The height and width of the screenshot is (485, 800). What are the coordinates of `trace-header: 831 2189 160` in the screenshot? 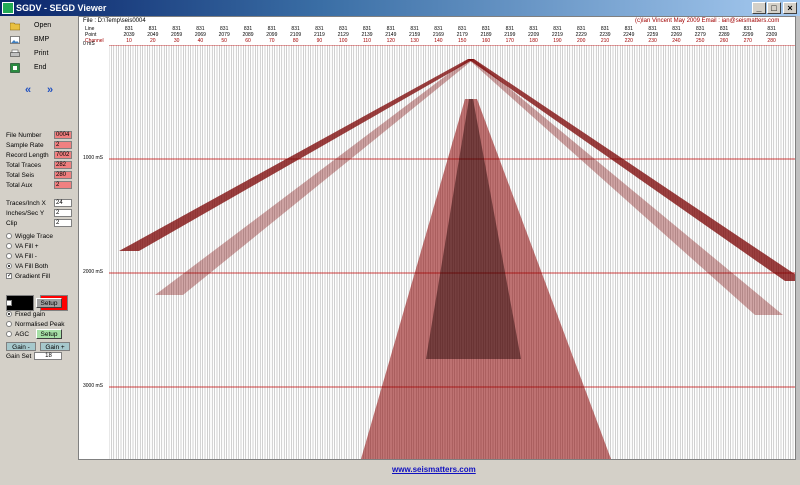 It's located at (486, 35).